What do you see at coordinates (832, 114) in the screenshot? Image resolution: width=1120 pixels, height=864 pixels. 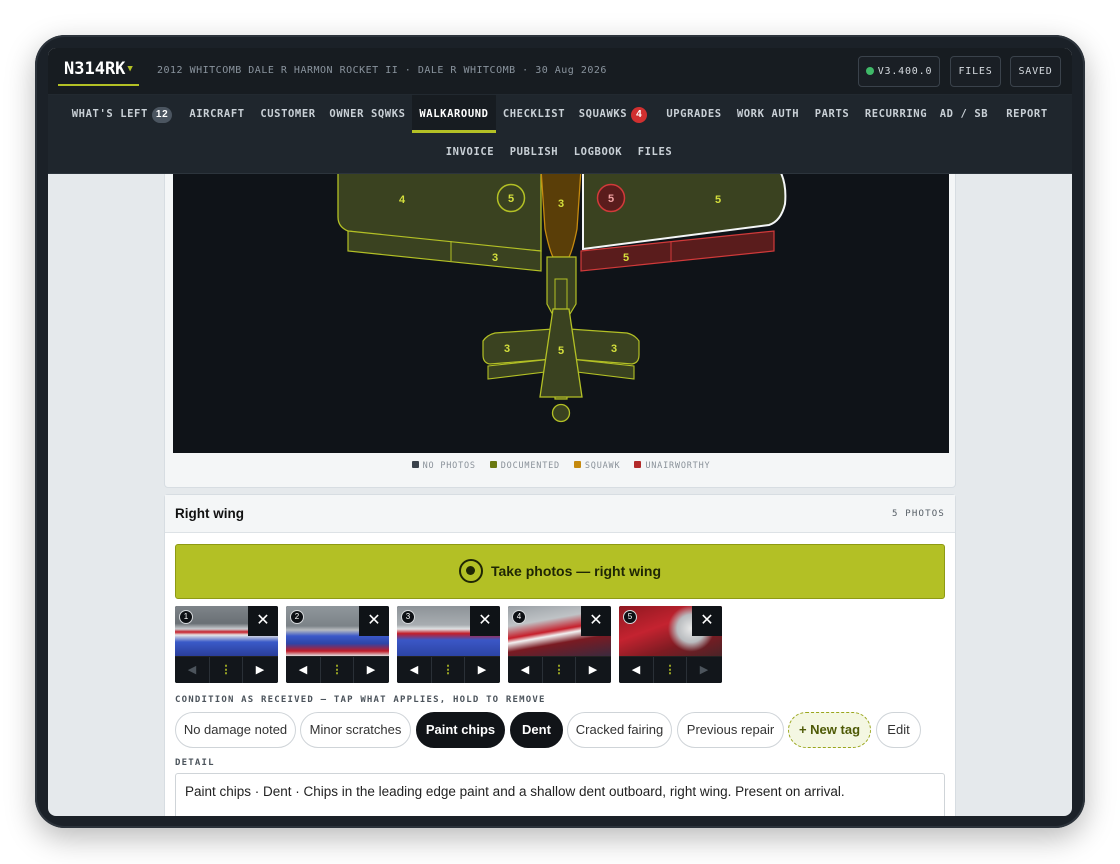 I see `tab-parts: PARTS` at bounding box center [832, 114].